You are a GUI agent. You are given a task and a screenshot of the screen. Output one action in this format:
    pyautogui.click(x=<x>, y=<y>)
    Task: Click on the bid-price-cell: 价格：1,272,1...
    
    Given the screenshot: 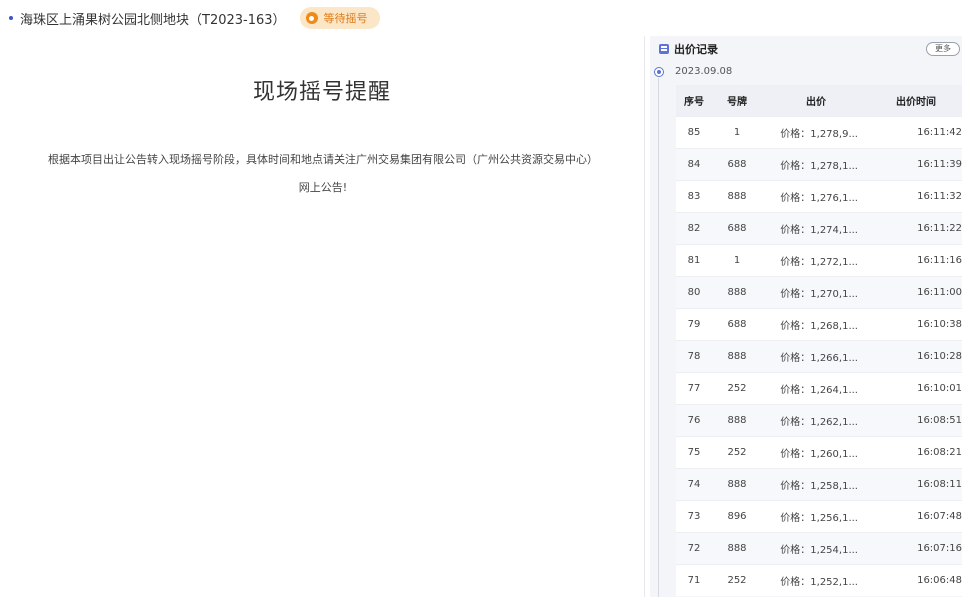 What is the action you would take?
    pyautogui.click(x=816, y=260)
    